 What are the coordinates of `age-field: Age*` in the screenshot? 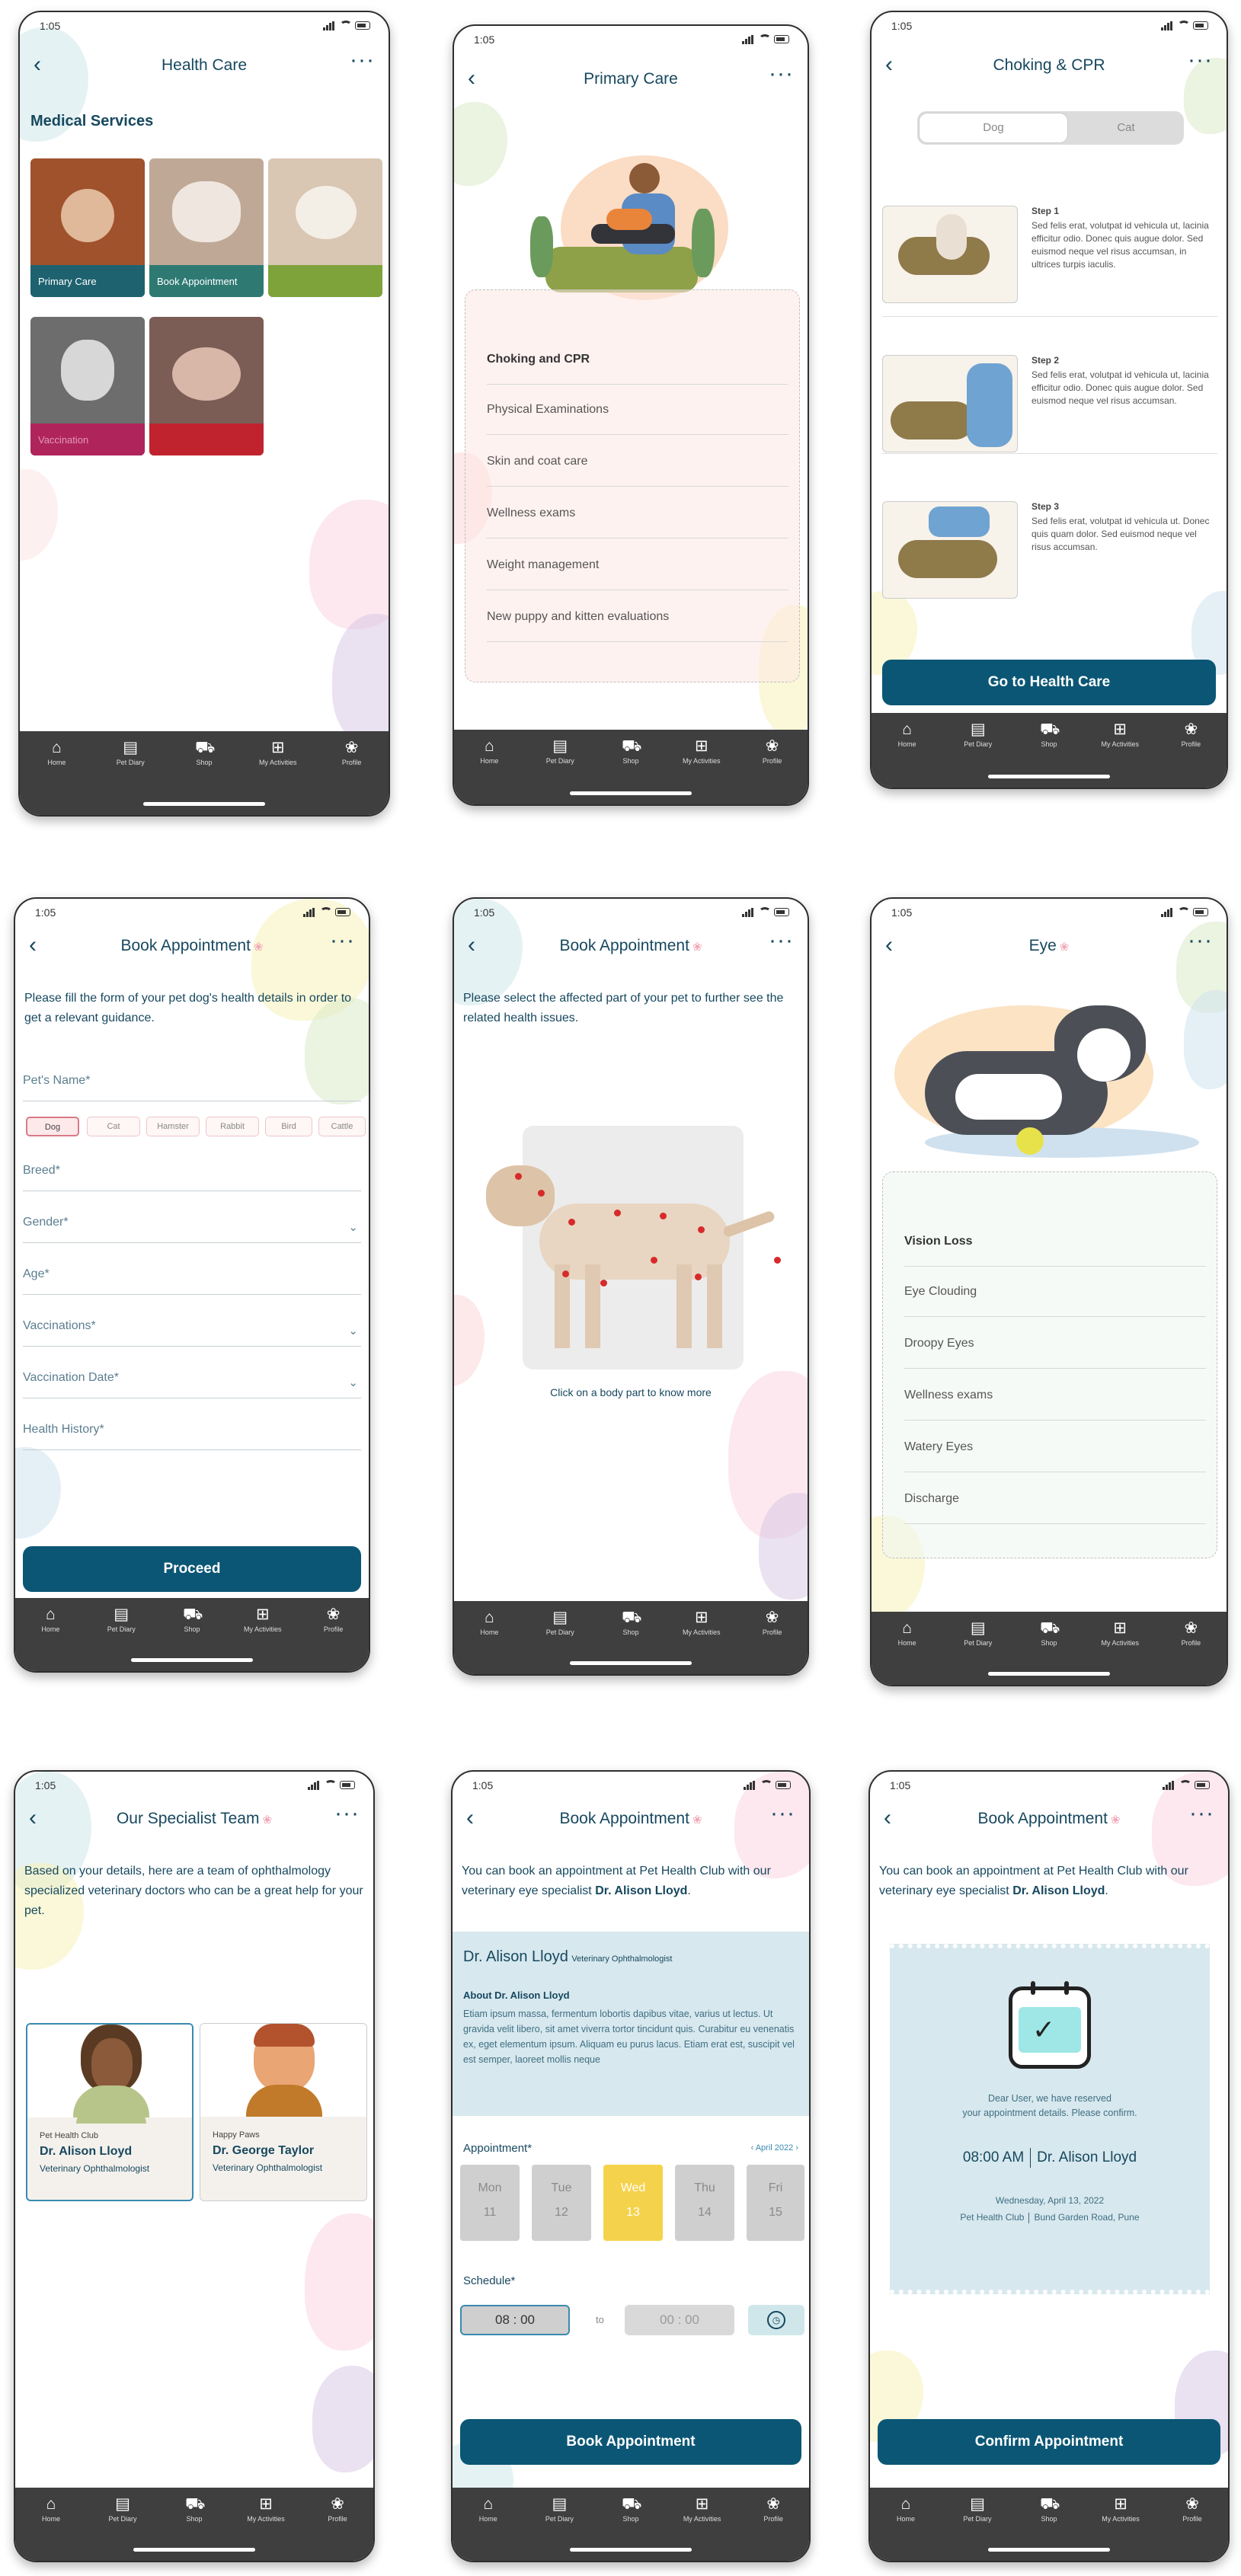 It's located at (192, 1281).